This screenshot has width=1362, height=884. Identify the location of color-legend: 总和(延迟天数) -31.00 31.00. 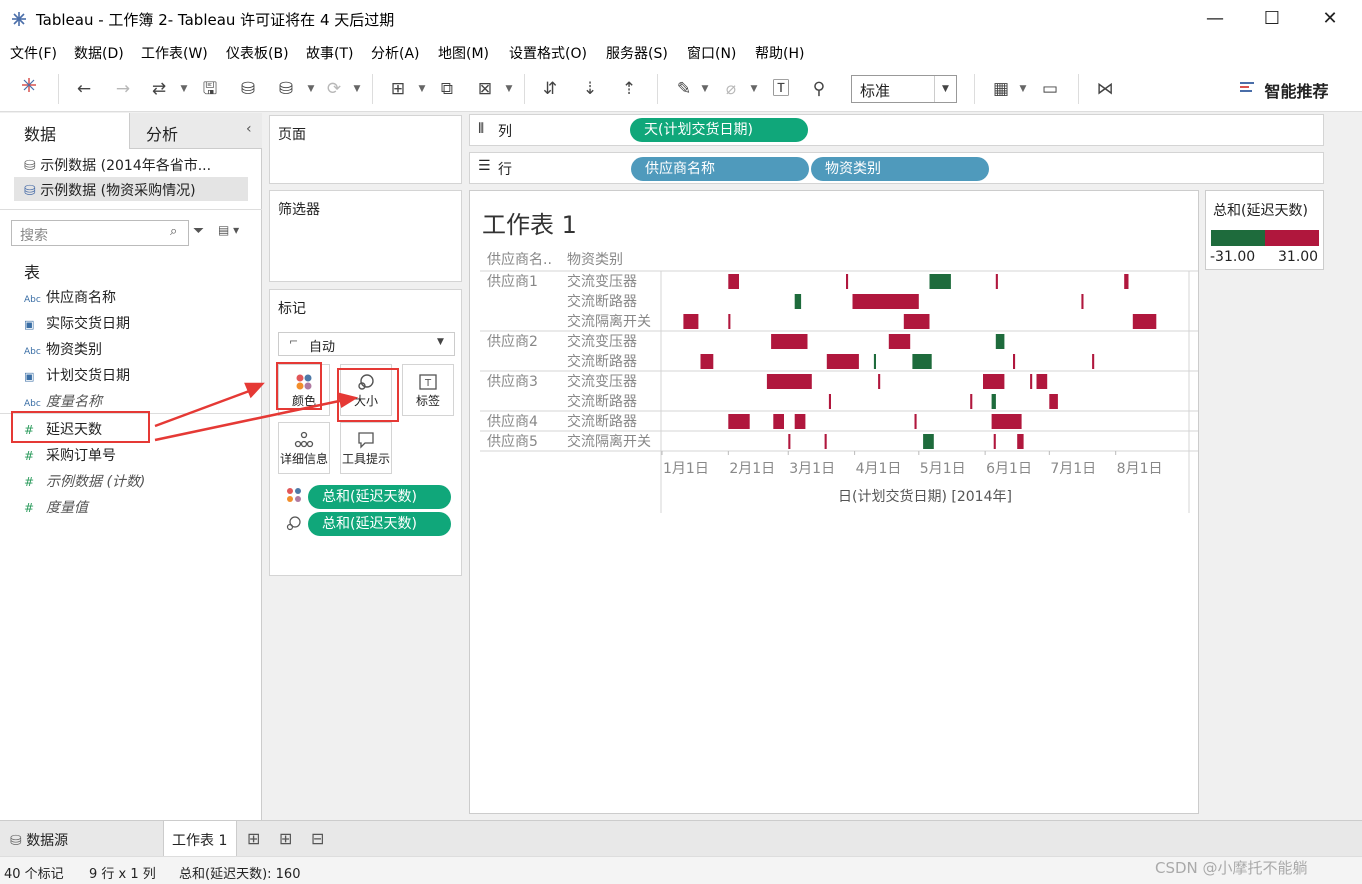
(1264, 230).